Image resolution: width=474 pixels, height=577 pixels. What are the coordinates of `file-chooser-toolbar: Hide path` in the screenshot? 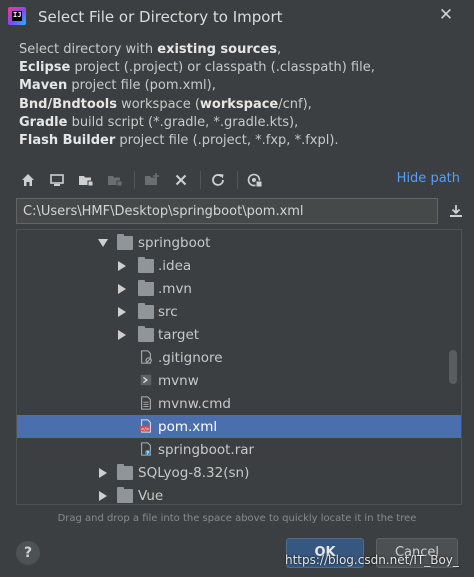 It's located at (241, 180).